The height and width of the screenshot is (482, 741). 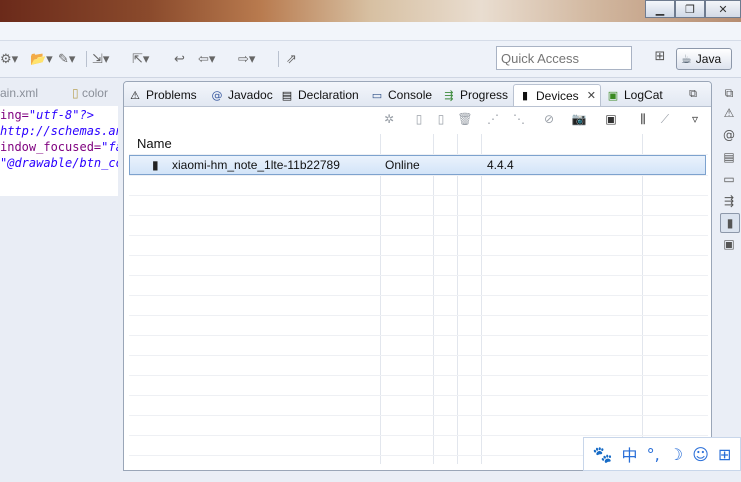 What do you see at coordinates (643, 119) in the screenshot?
I see `opengl-trace-icon: ⫼` at bounding box center [643, 119].